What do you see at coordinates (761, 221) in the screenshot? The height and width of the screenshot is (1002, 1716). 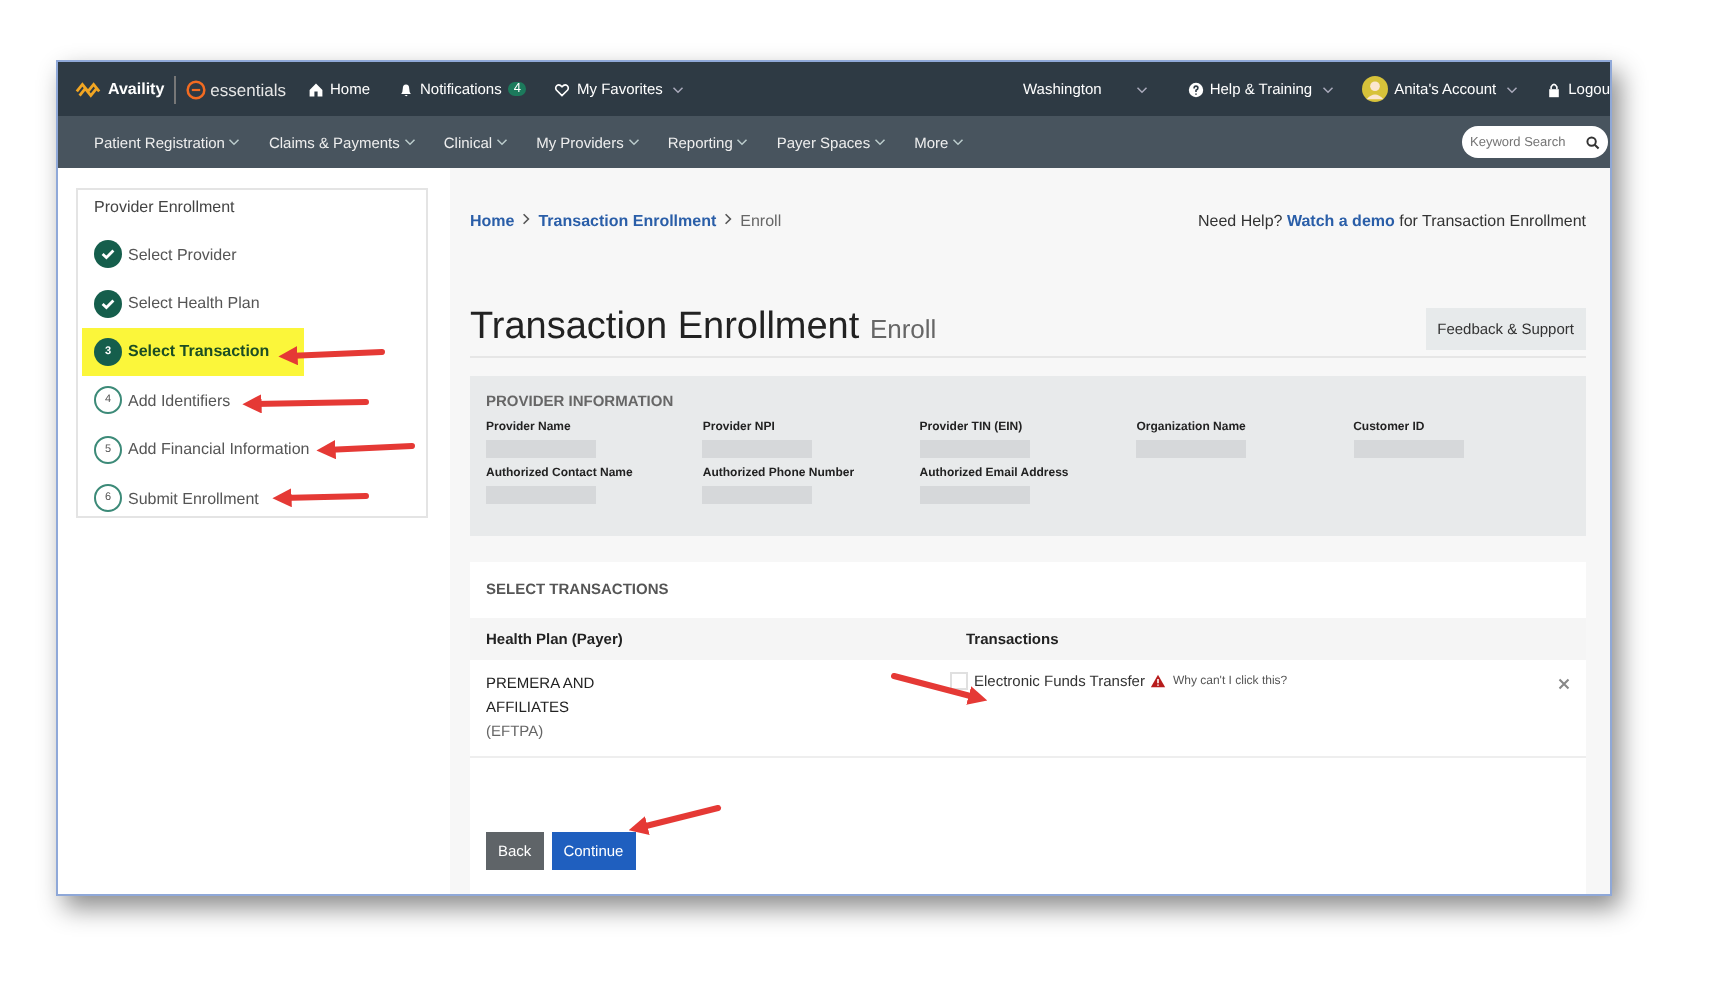 I see `breadcrumb-item: Enroll` at bounding box center [761, 221].